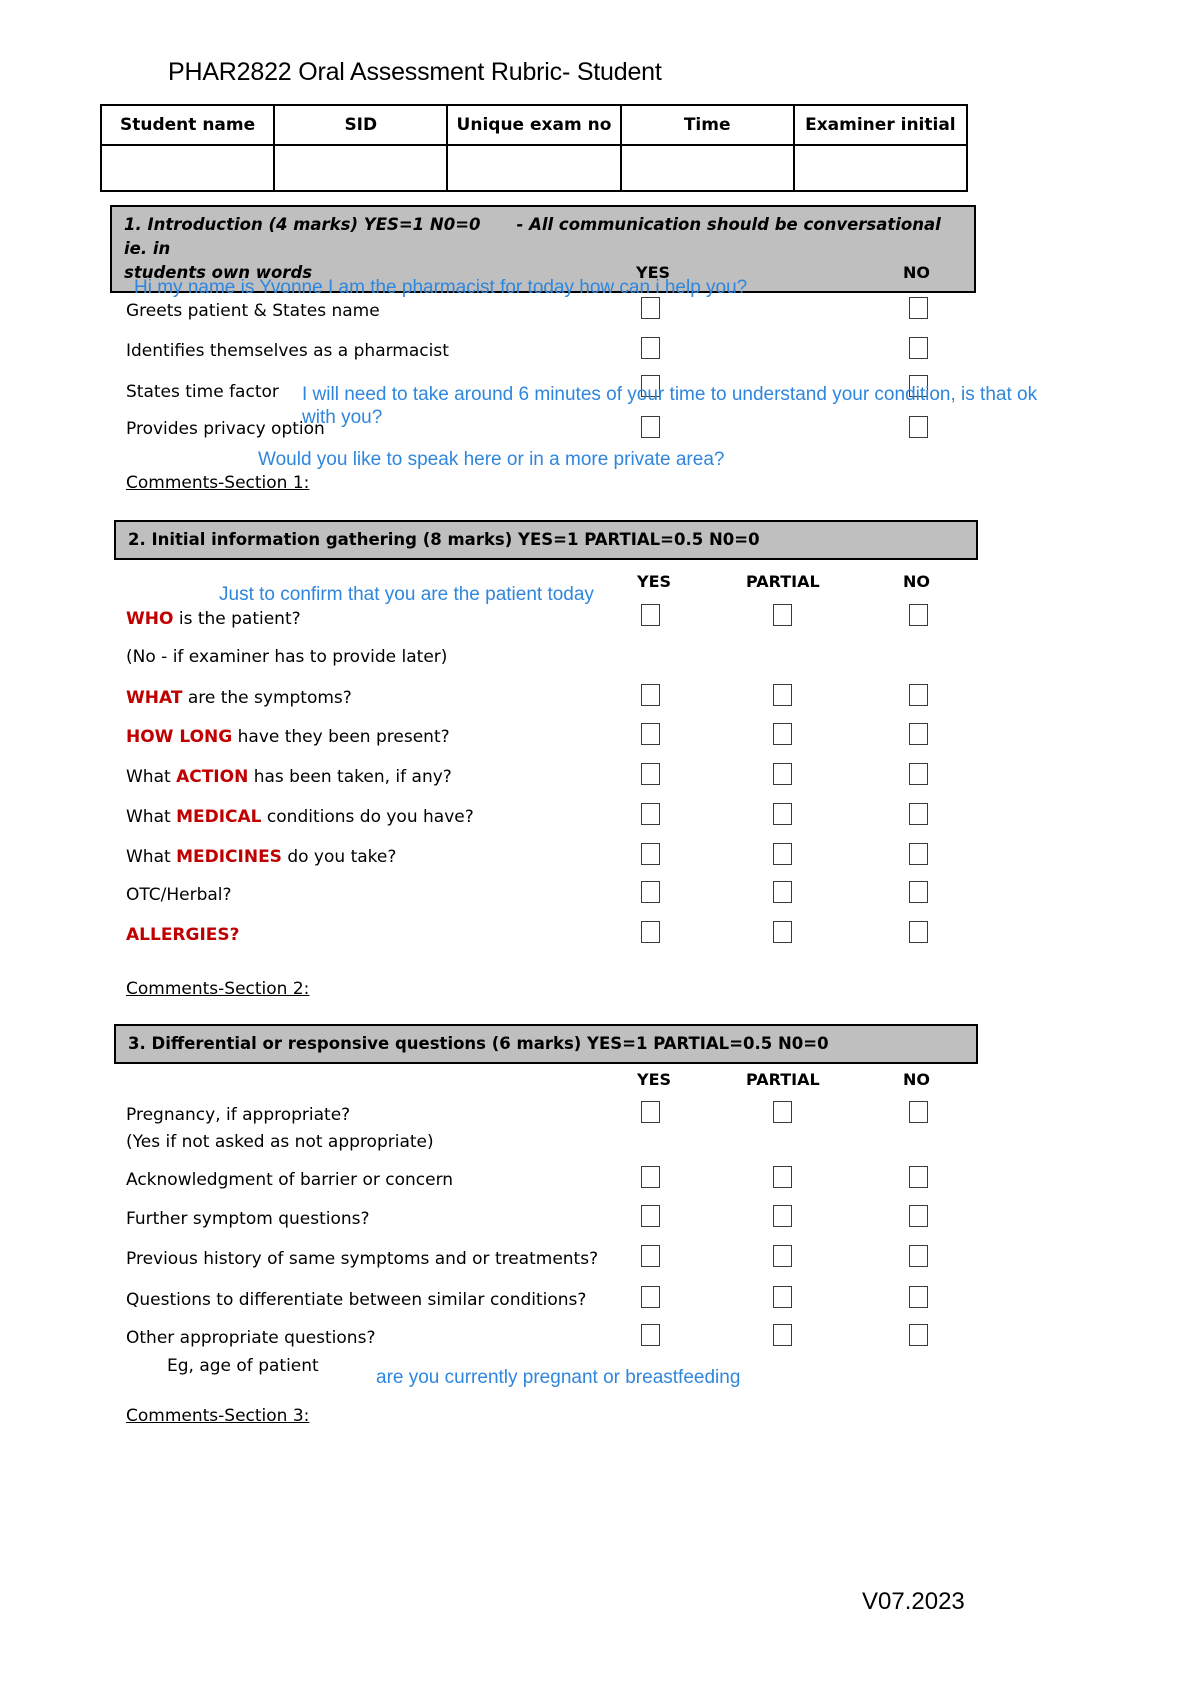 This screenshot has width=1200, height=1698. What do you see at coordinates (918, 854) in the screenshot?
I see `checkbox-s2-medicines-no` at bounding box center [918, 854].